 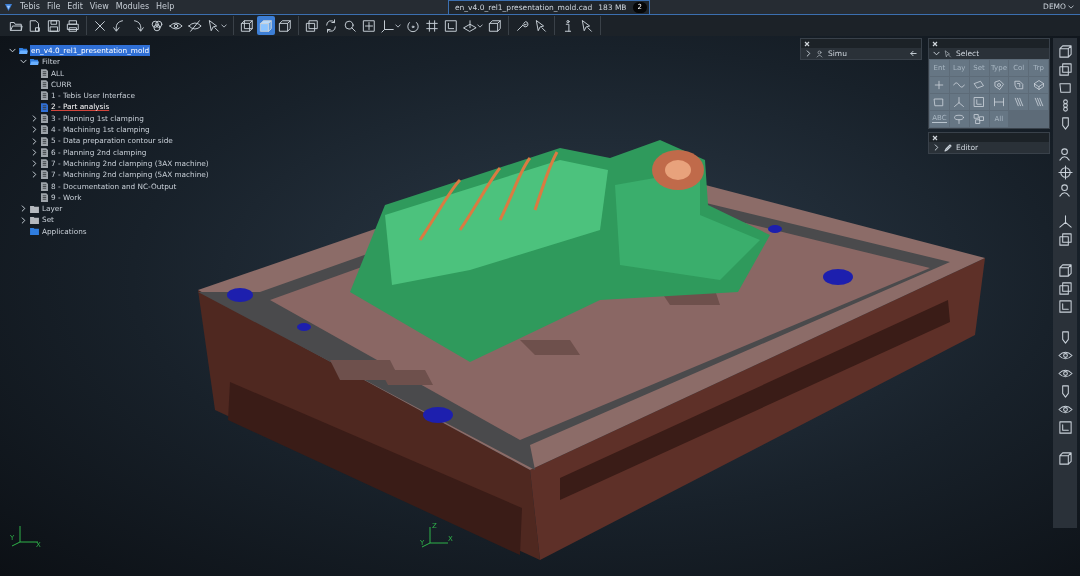 I want to click on menu-item: Tebis, so click(x=30, y=7).